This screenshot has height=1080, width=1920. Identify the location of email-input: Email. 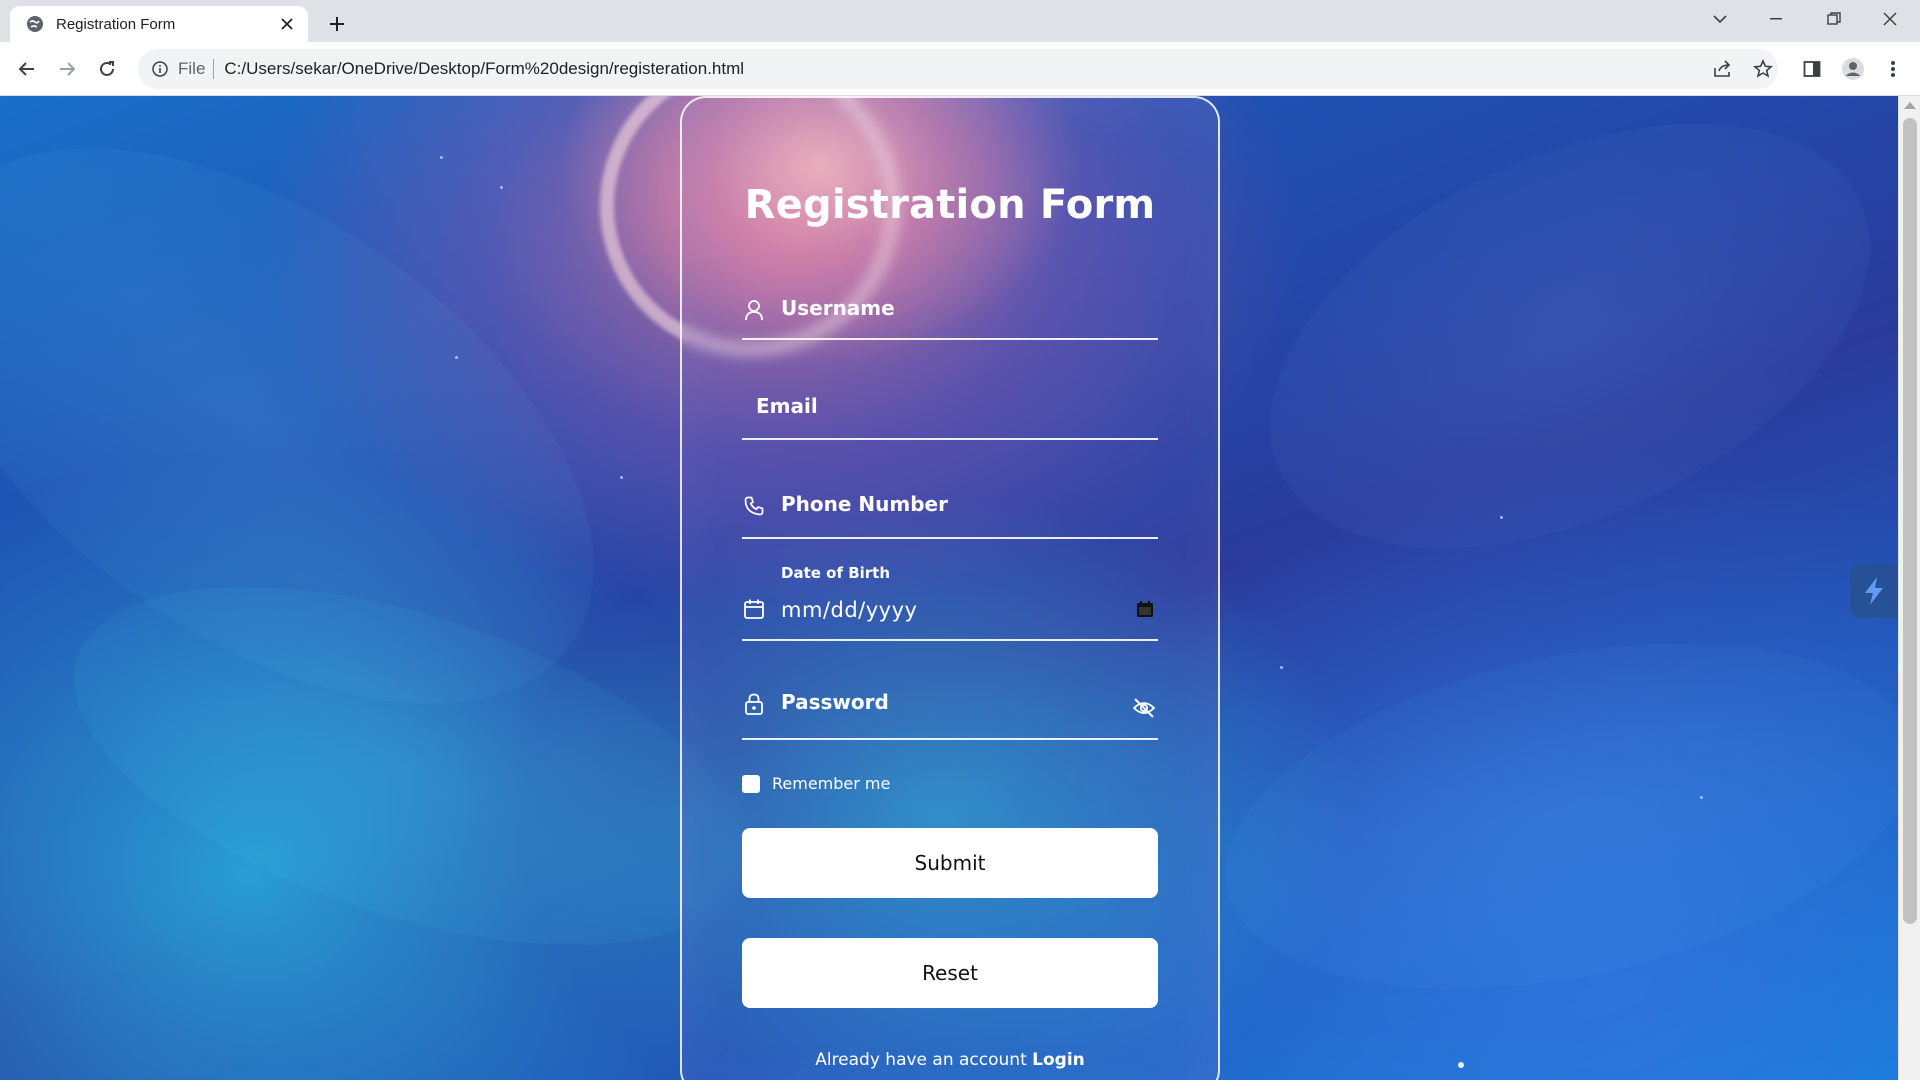
(787, 406).